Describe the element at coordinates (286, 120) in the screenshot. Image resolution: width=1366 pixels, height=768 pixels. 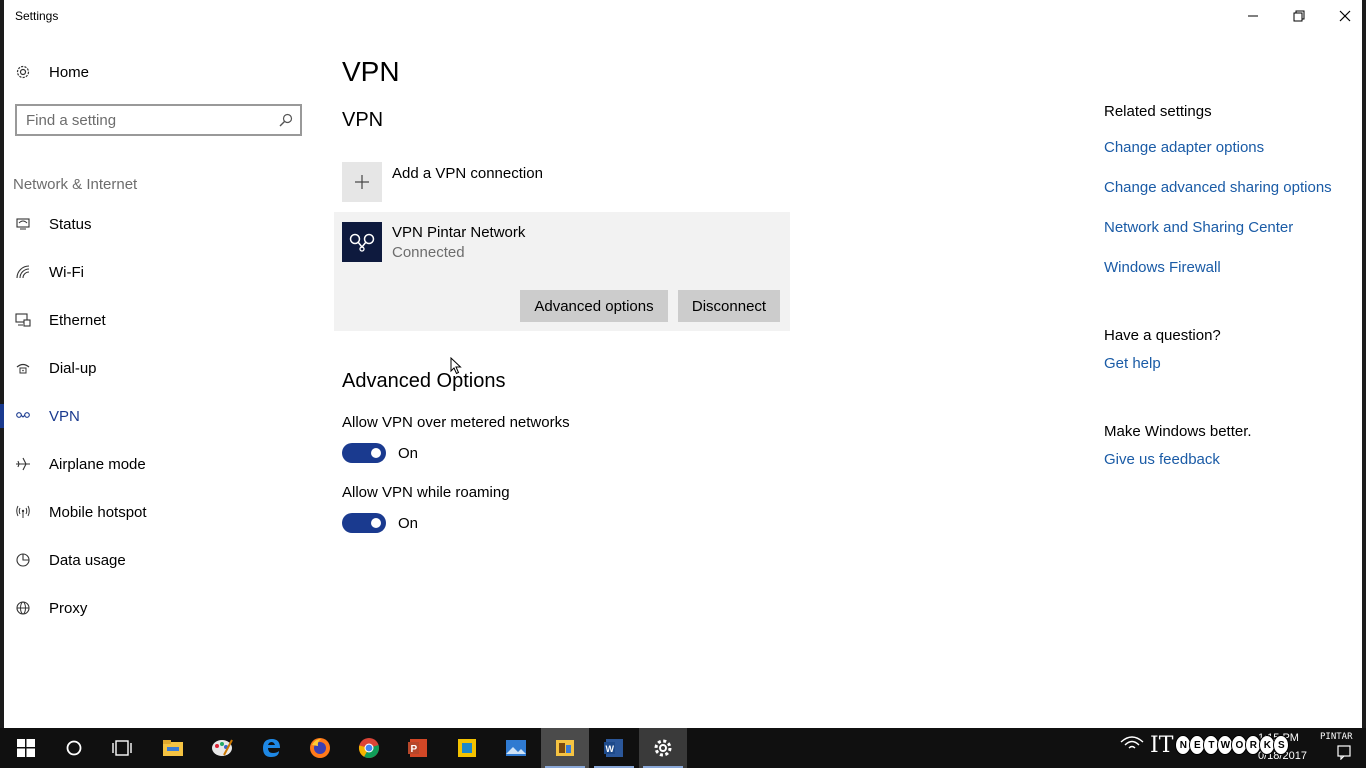
I see `search-icon` at that location.